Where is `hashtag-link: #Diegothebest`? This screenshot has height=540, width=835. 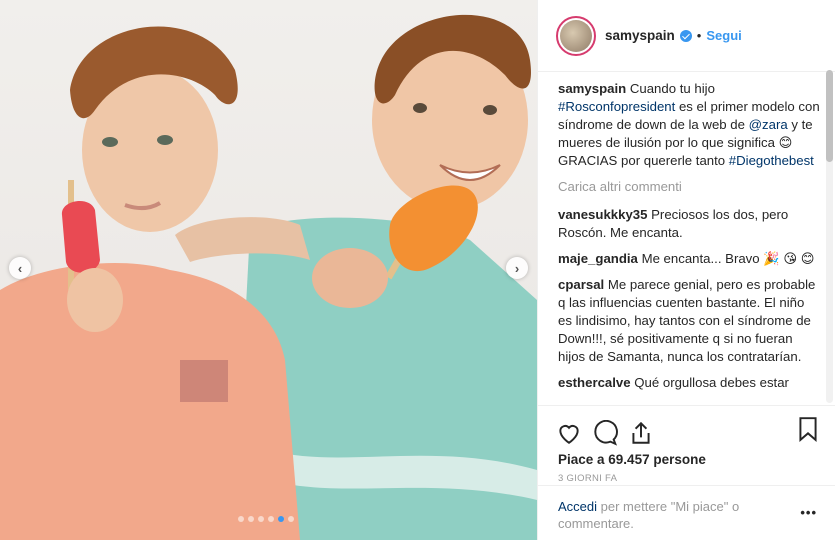
hashtag-link: #Diegothebest is located at coordinates (771, 160).